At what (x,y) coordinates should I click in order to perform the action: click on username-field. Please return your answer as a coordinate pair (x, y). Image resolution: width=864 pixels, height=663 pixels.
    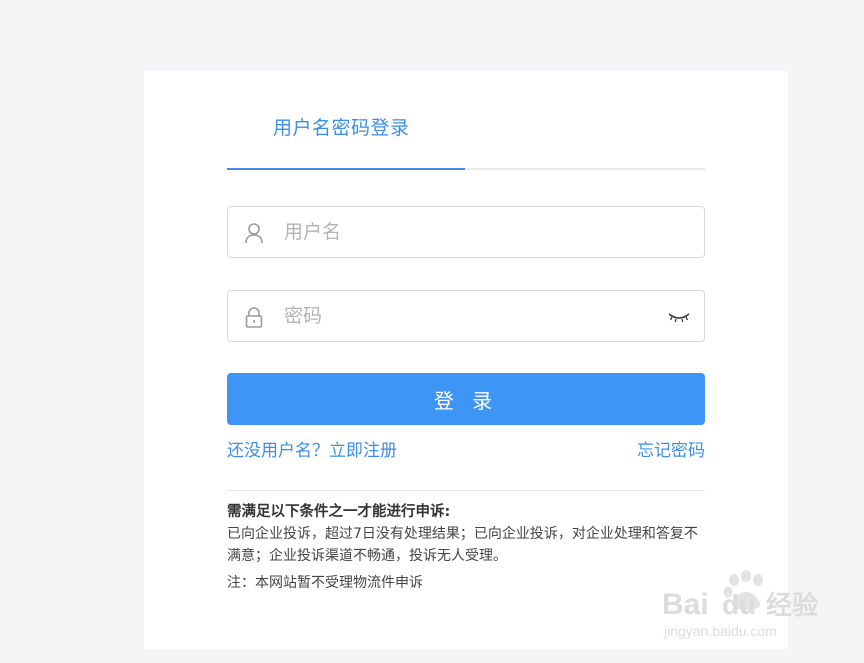
    Looking at the image, I should click on (466, 232).